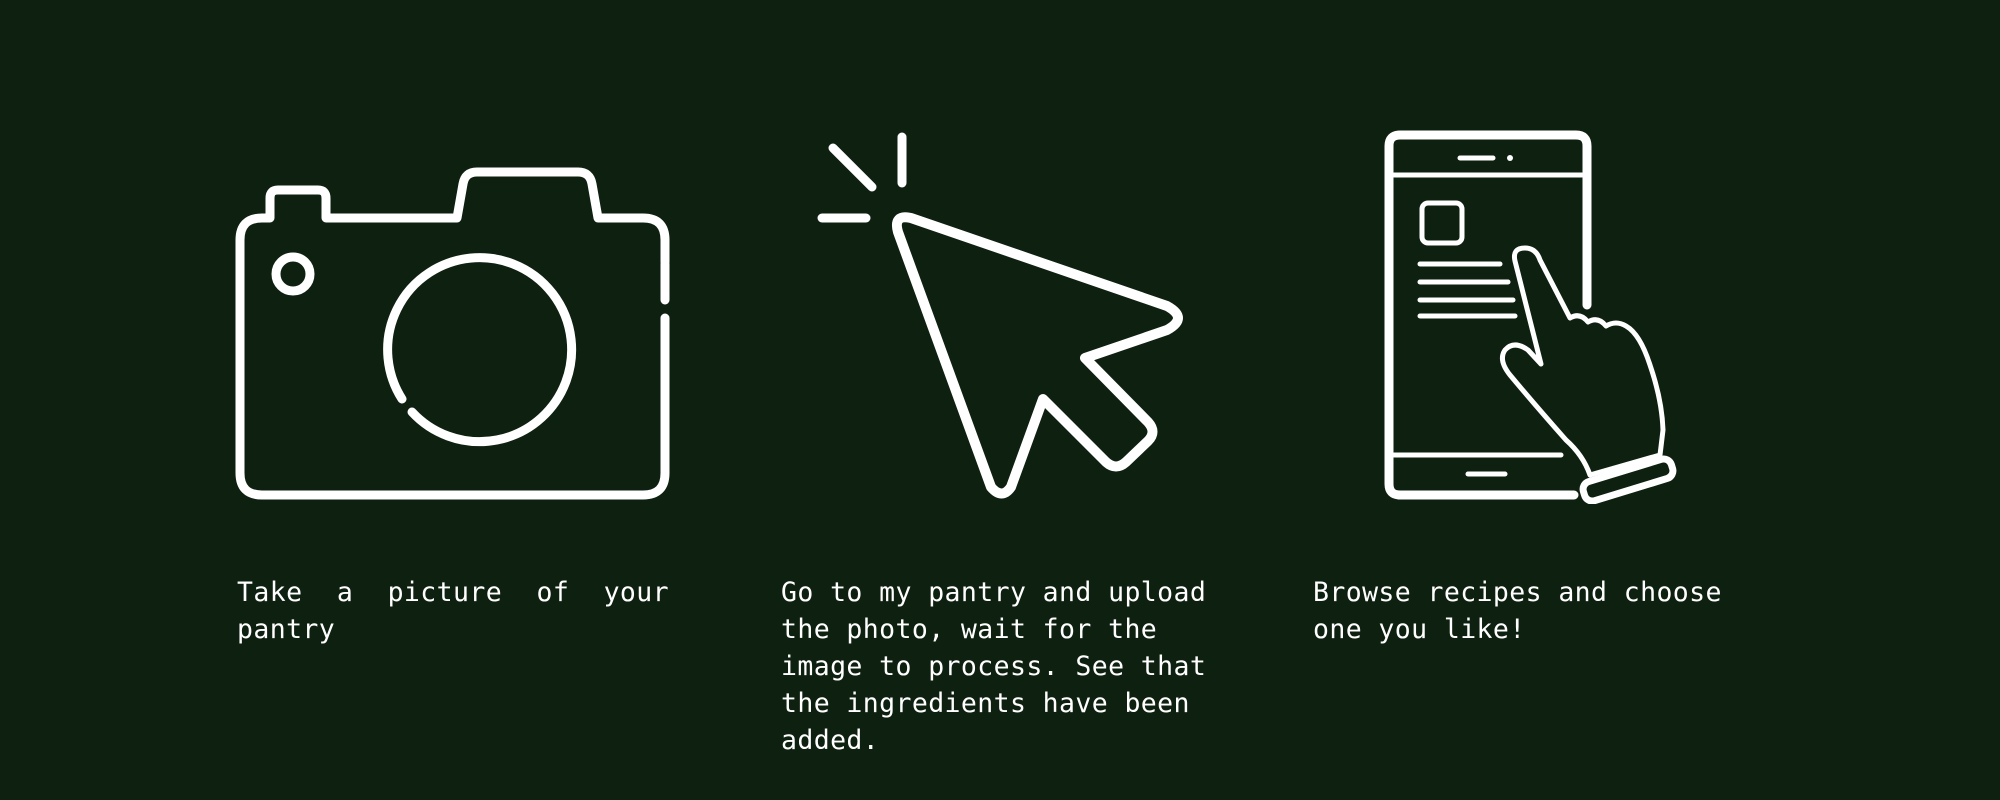 The width and height of the screenshot is (2000, 800). Describe the element at coordinates (1000, 315) in the screenshot. I see `cursor-click-icon` at that location.